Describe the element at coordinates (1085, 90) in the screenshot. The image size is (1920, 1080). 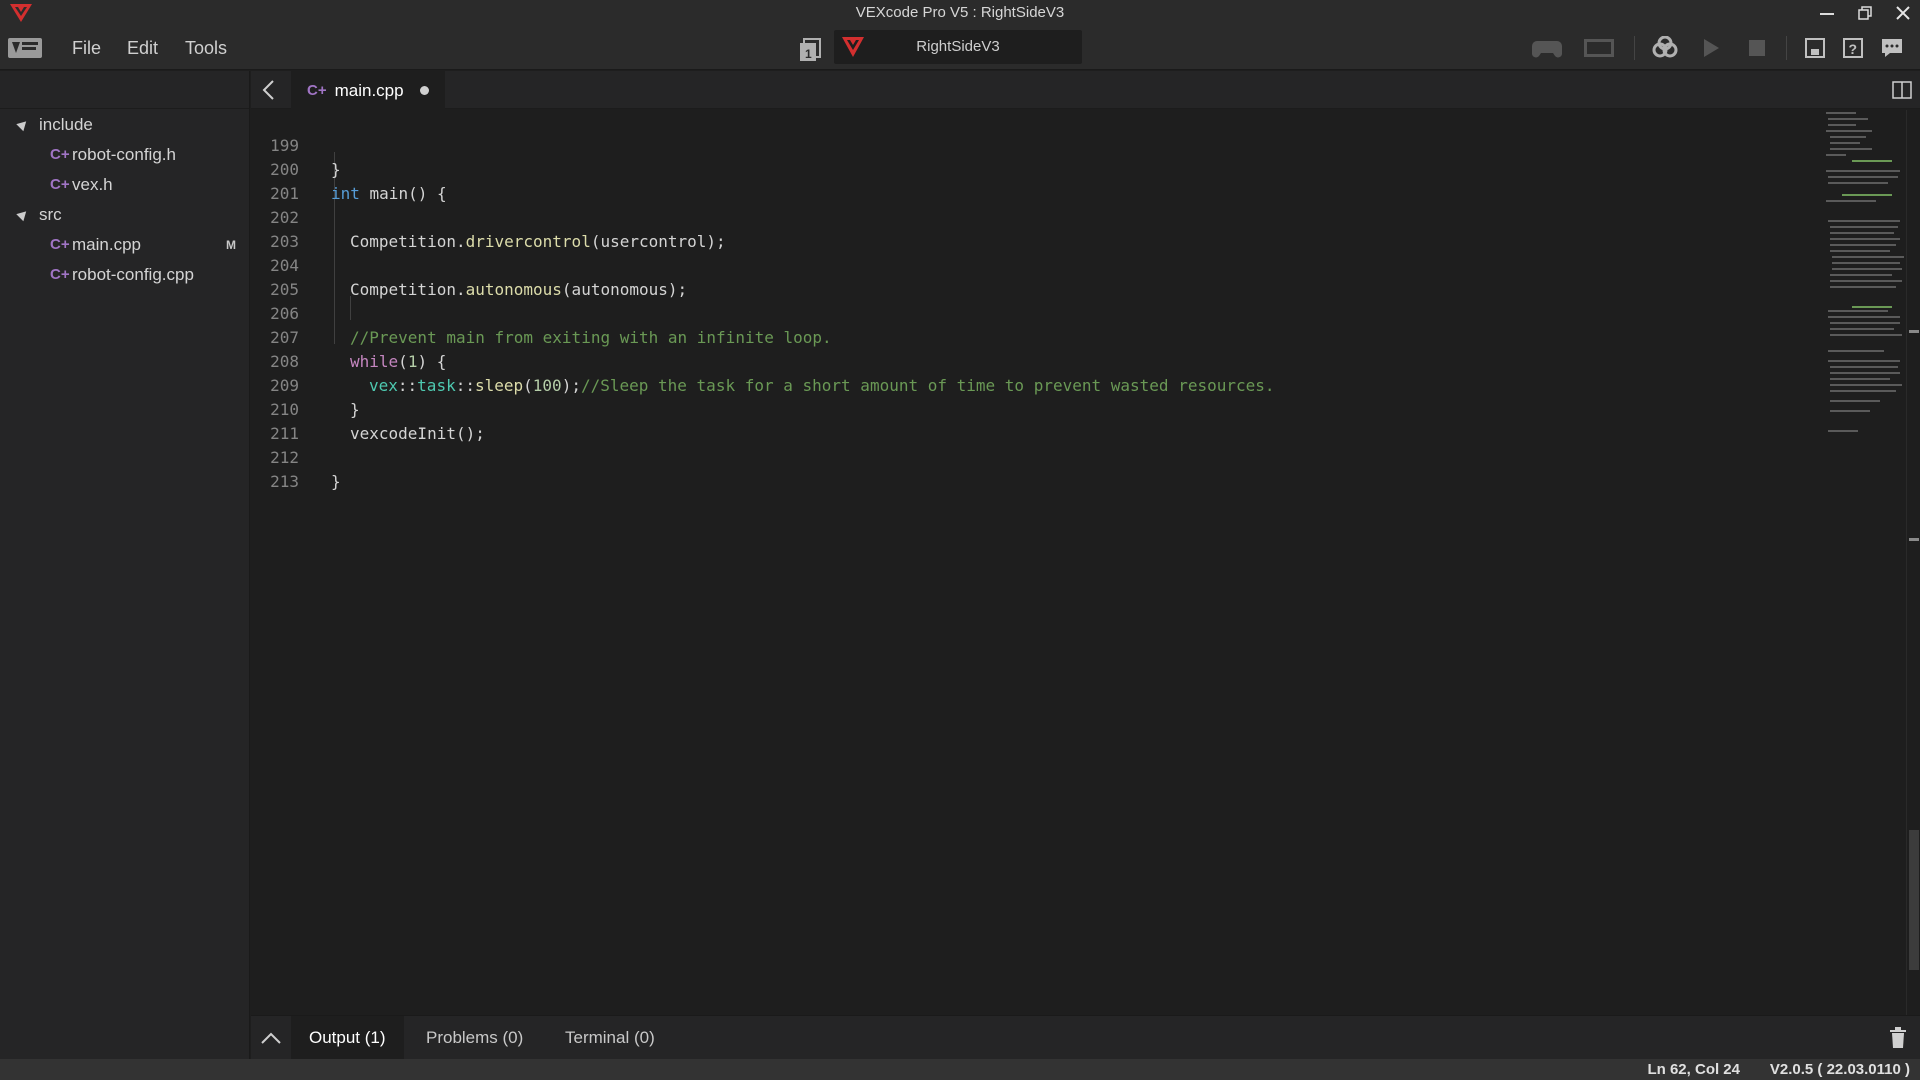
I see `editor-tab-bar: C+ main.cpp` at that location.